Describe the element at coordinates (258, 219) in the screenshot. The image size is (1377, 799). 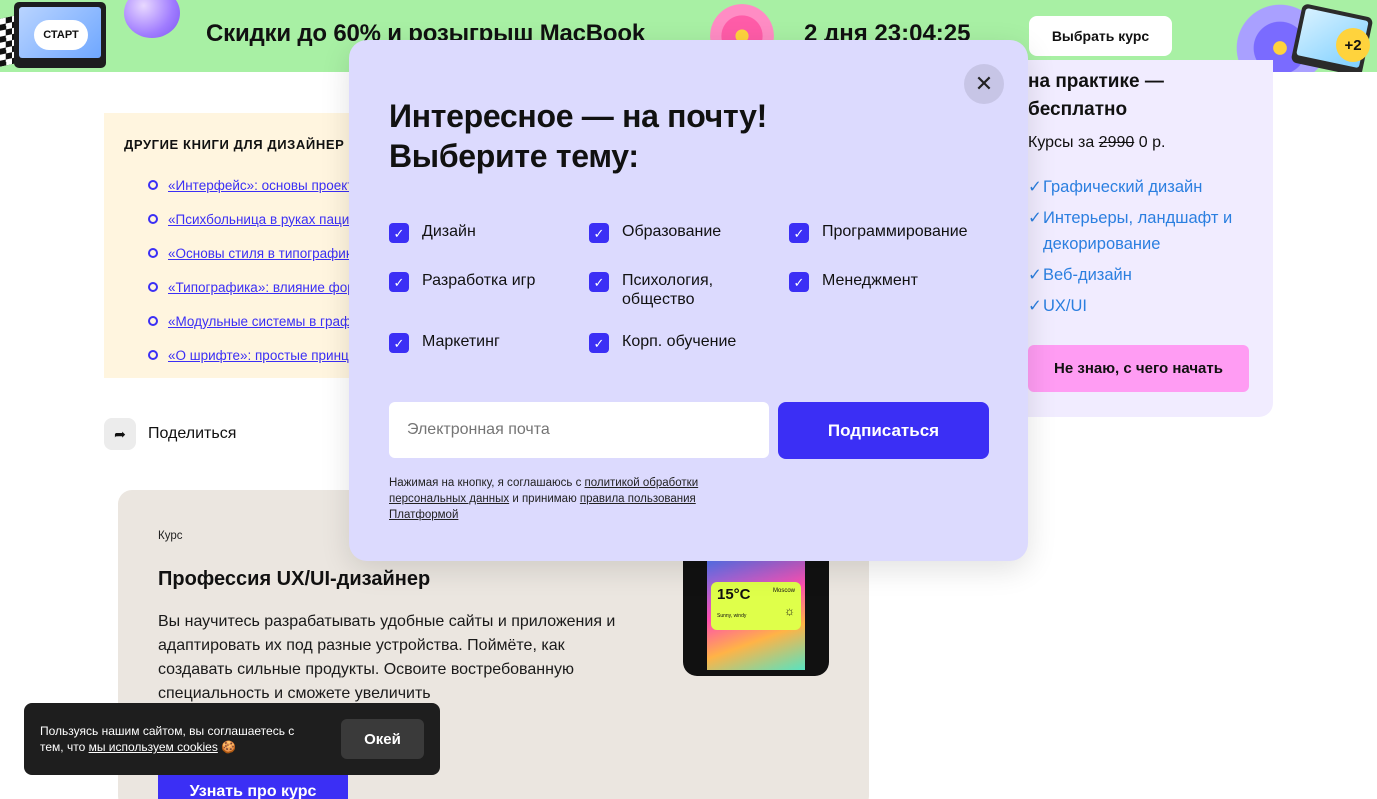
I see `book-link: «Психбольница в руках паци` at that location.